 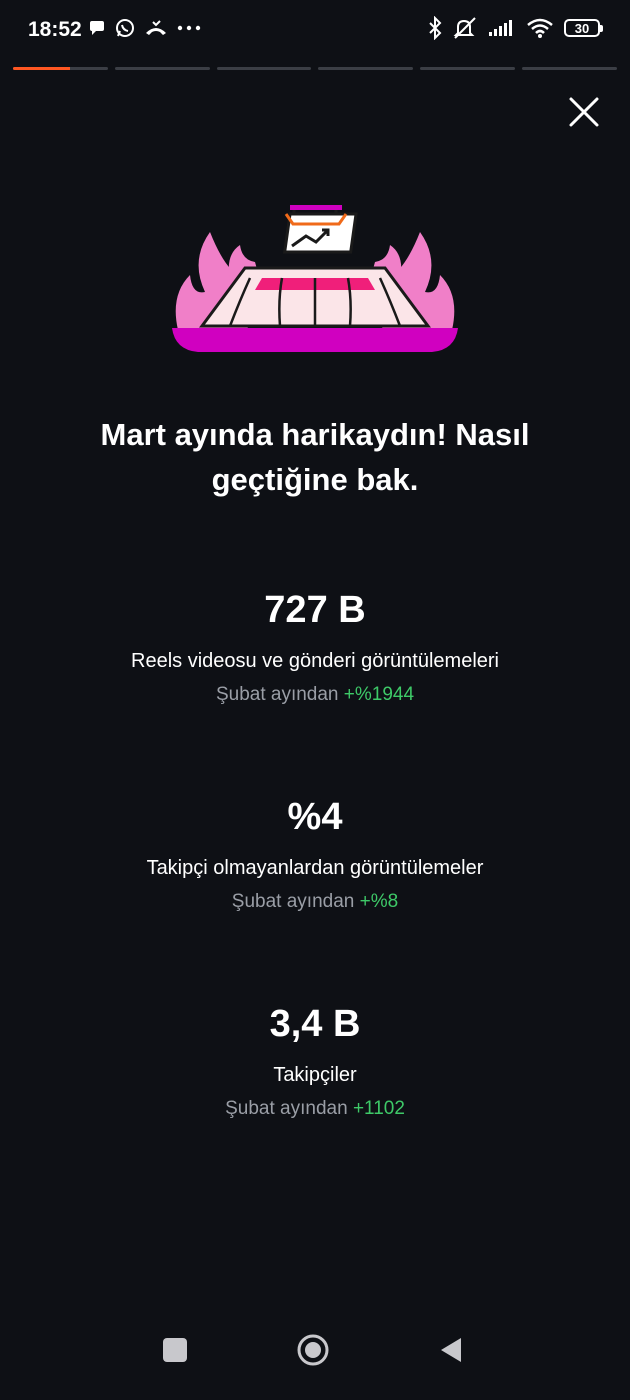 I want to click on home-button, so click(x=313, y=1350).